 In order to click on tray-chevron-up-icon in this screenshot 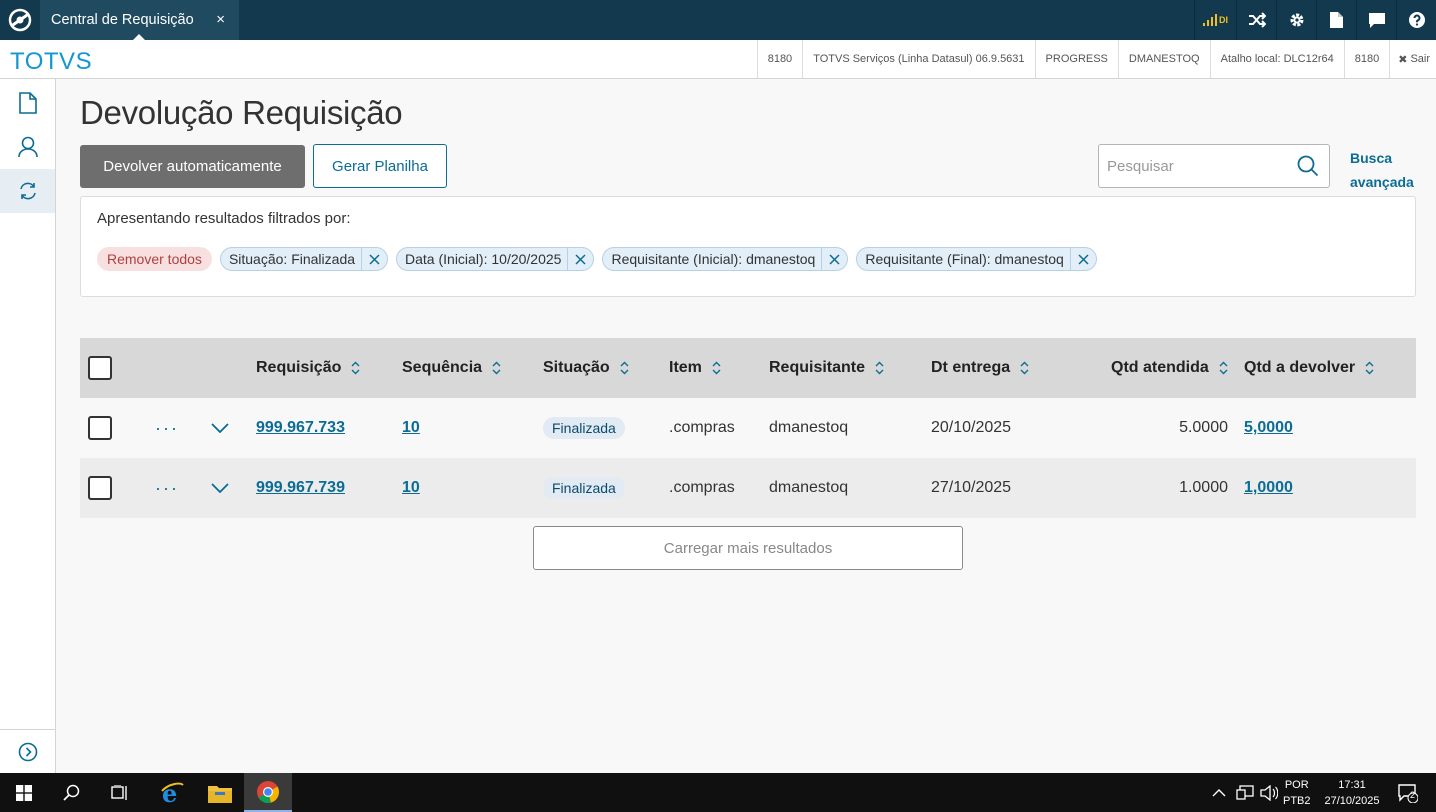, I will do `click(1219, 792)`.